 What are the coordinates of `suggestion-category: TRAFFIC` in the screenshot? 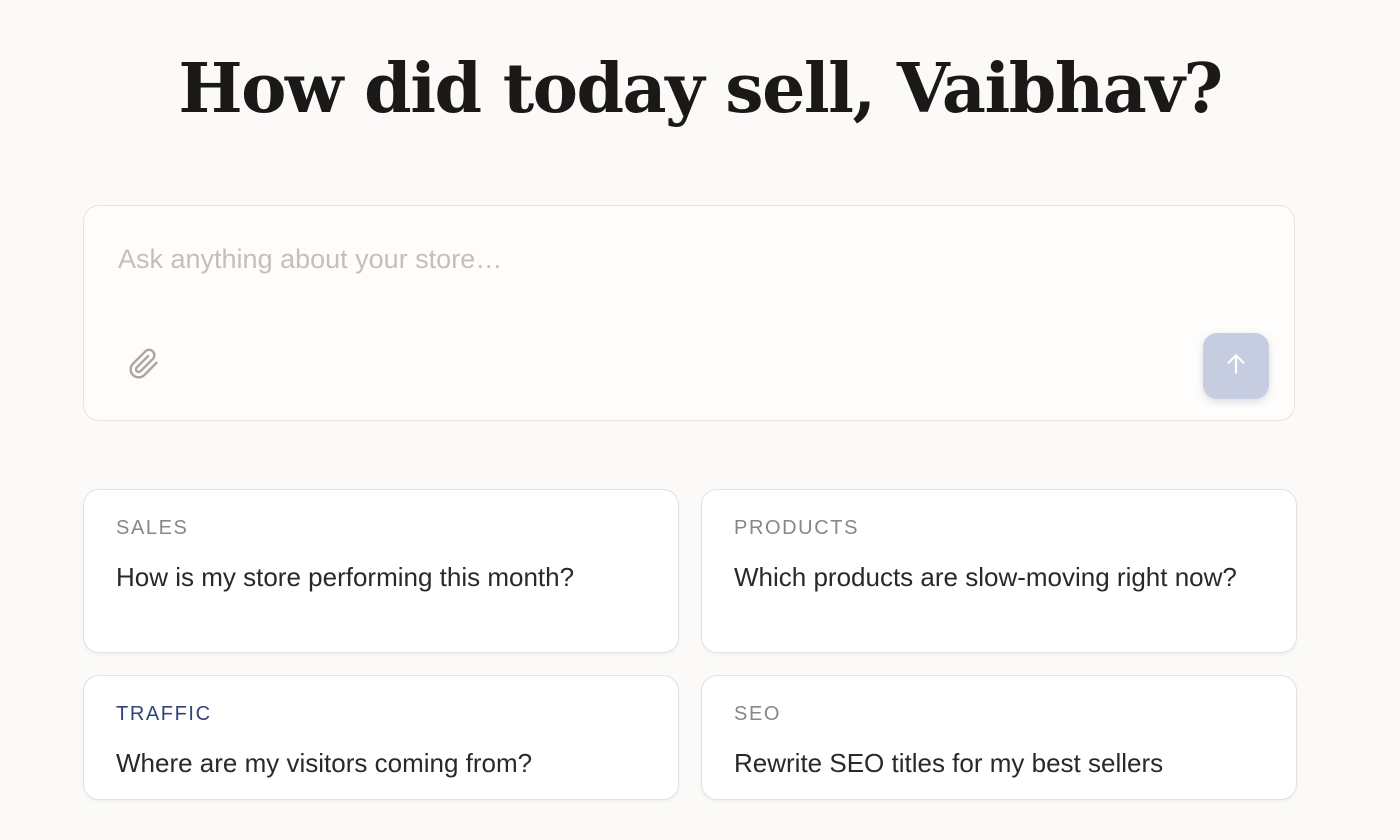 It's located at (164, 714).